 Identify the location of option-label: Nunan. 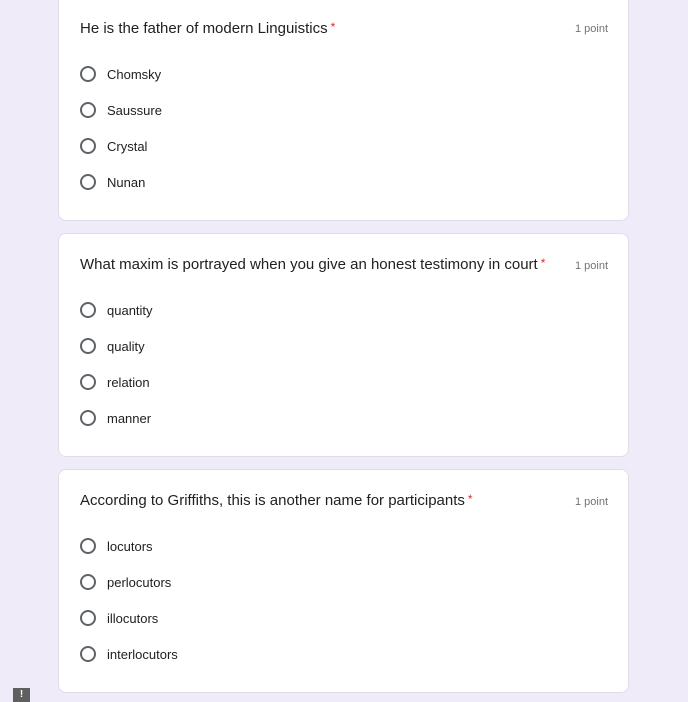
(126, 182).